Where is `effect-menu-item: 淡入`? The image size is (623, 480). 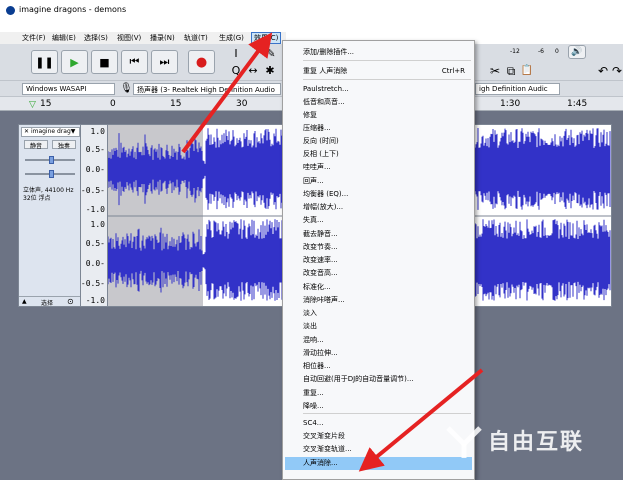 effect-menu-item: 淡入 is located at coordinates (388, 313).